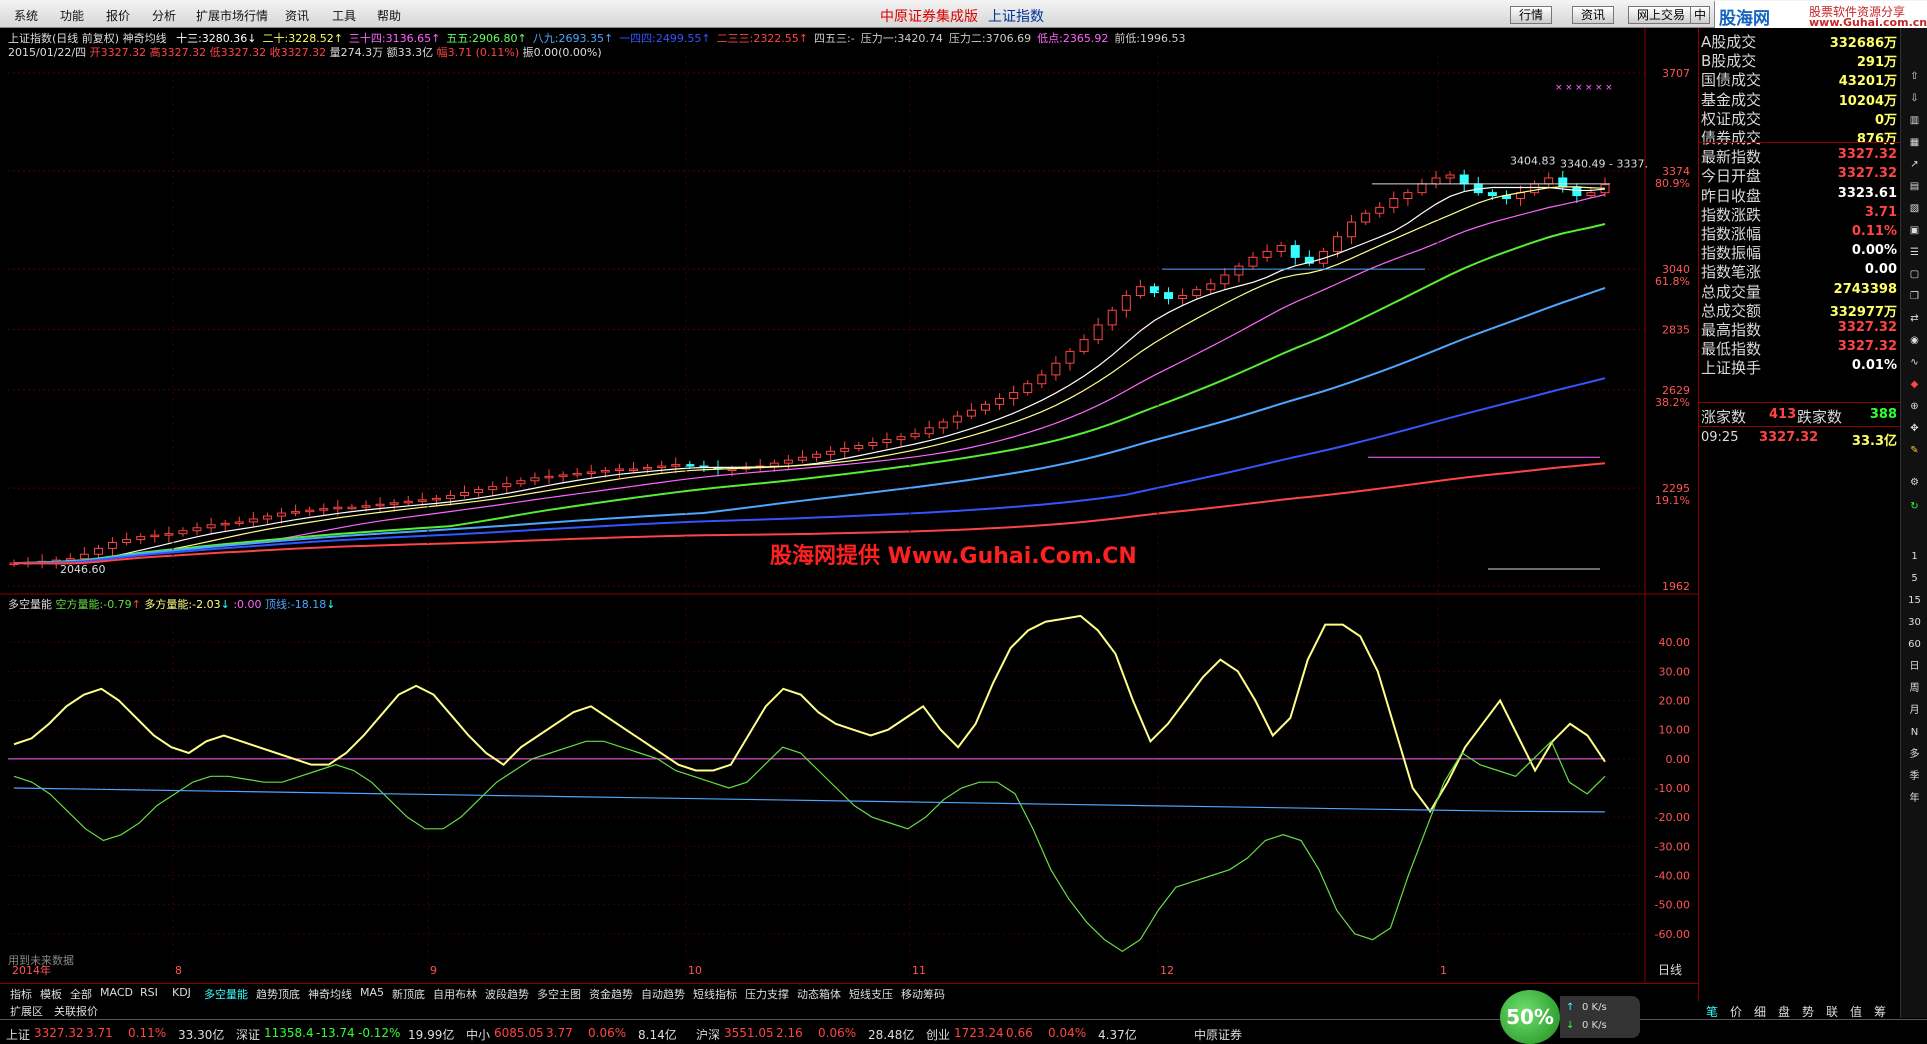 This screenshot has width=1927, height=1044. I want to click on indicator-tab: 神奇均线, so click(330, 994).